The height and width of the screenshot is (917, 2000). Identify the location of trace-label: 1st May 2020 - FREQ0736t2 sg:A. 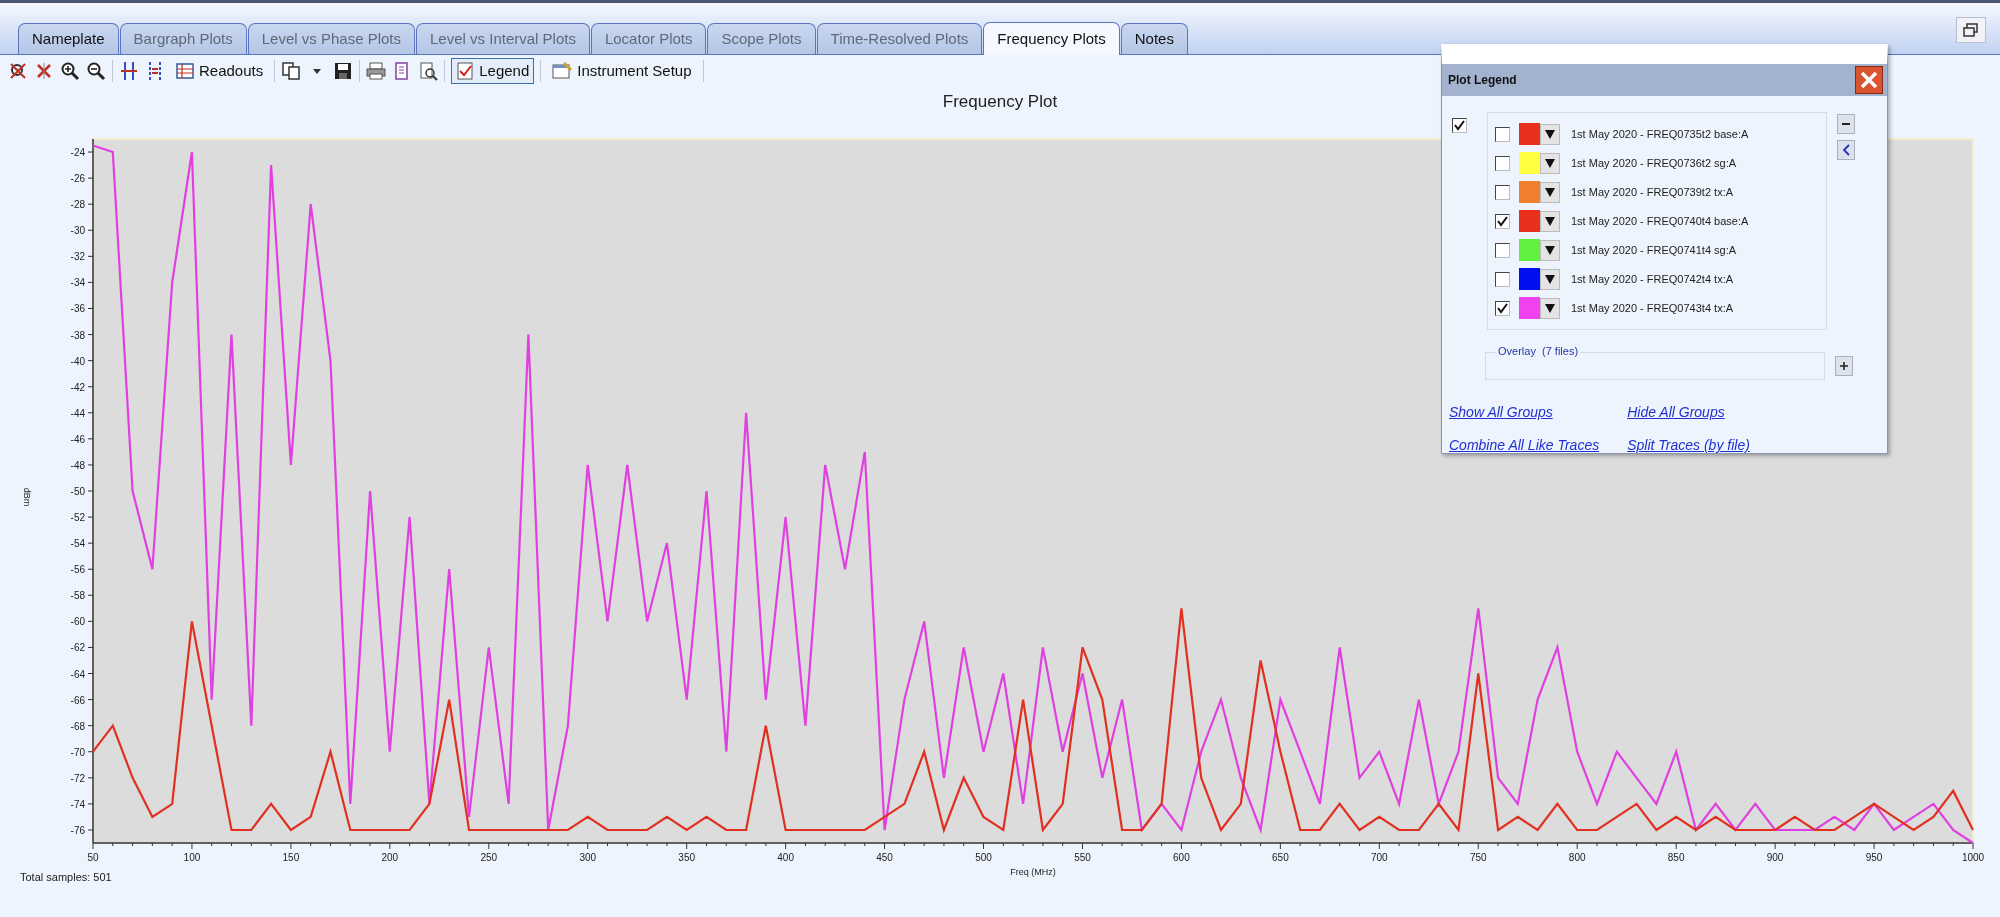
(1654, 163).